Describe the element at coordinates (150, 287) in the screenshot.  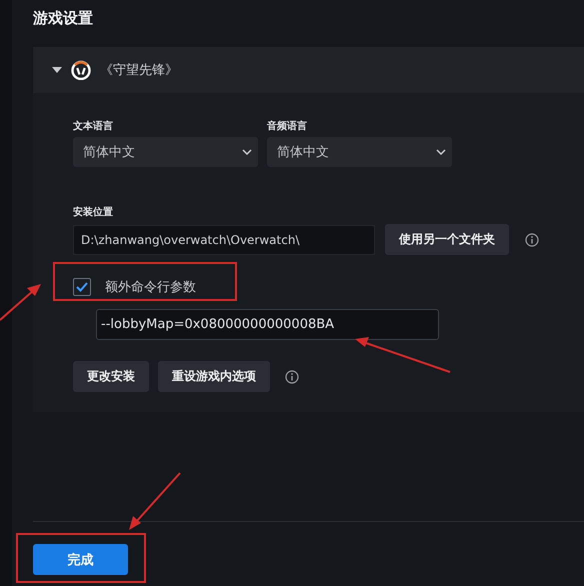
I see `checkbox-label: 额外命令行参数` at that location.